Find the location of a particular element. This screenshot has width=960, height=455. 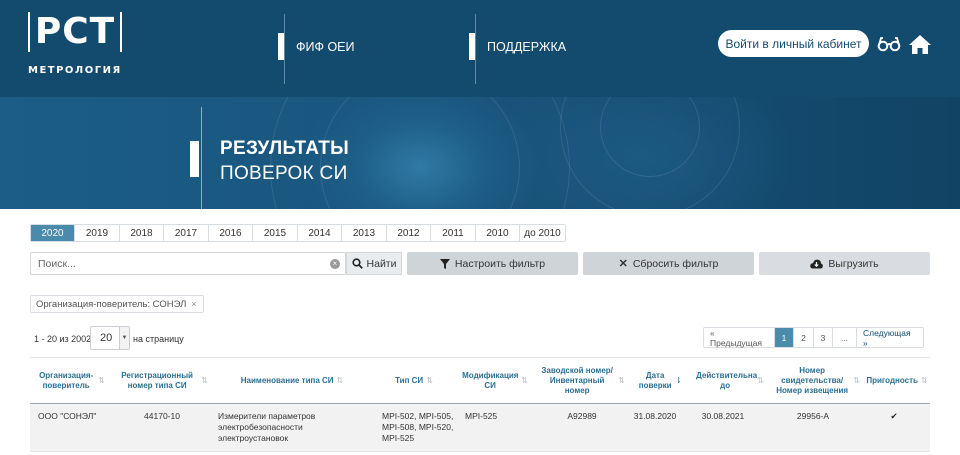

tab-year-2020: 2020 is located at coordinates (53, 233).